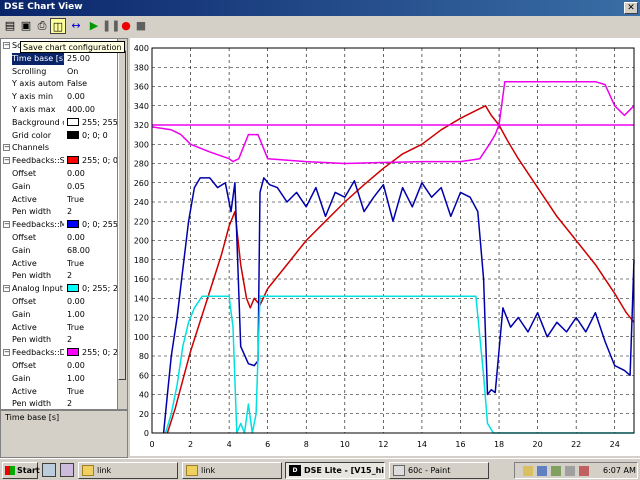  What do you see at coordinates (93, 161) in the screenshot?
I see `property-value: 255; 0; 0` at bounding box center [93, 161].